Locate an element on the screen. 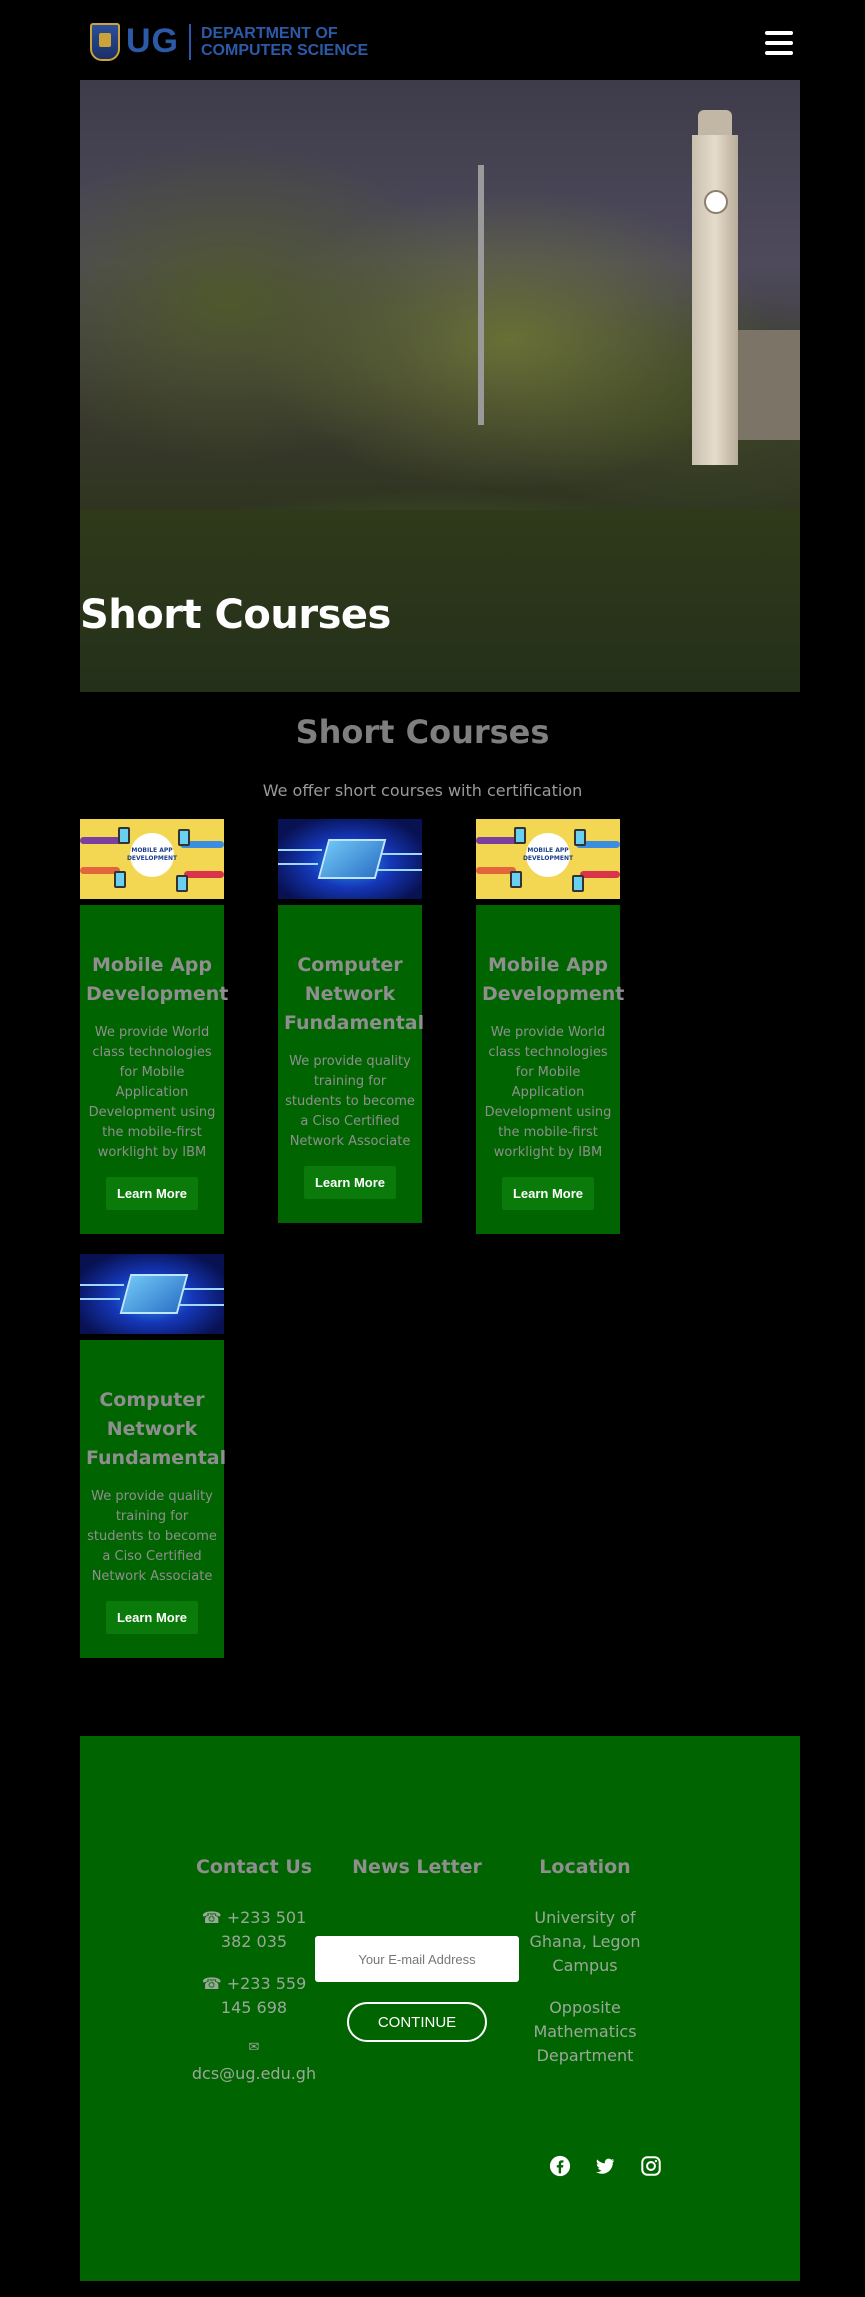 Image resolution: width=865 pixels, height=2297 pixels. continue-button: CONTINUE is located at coordinates (417, 2022).